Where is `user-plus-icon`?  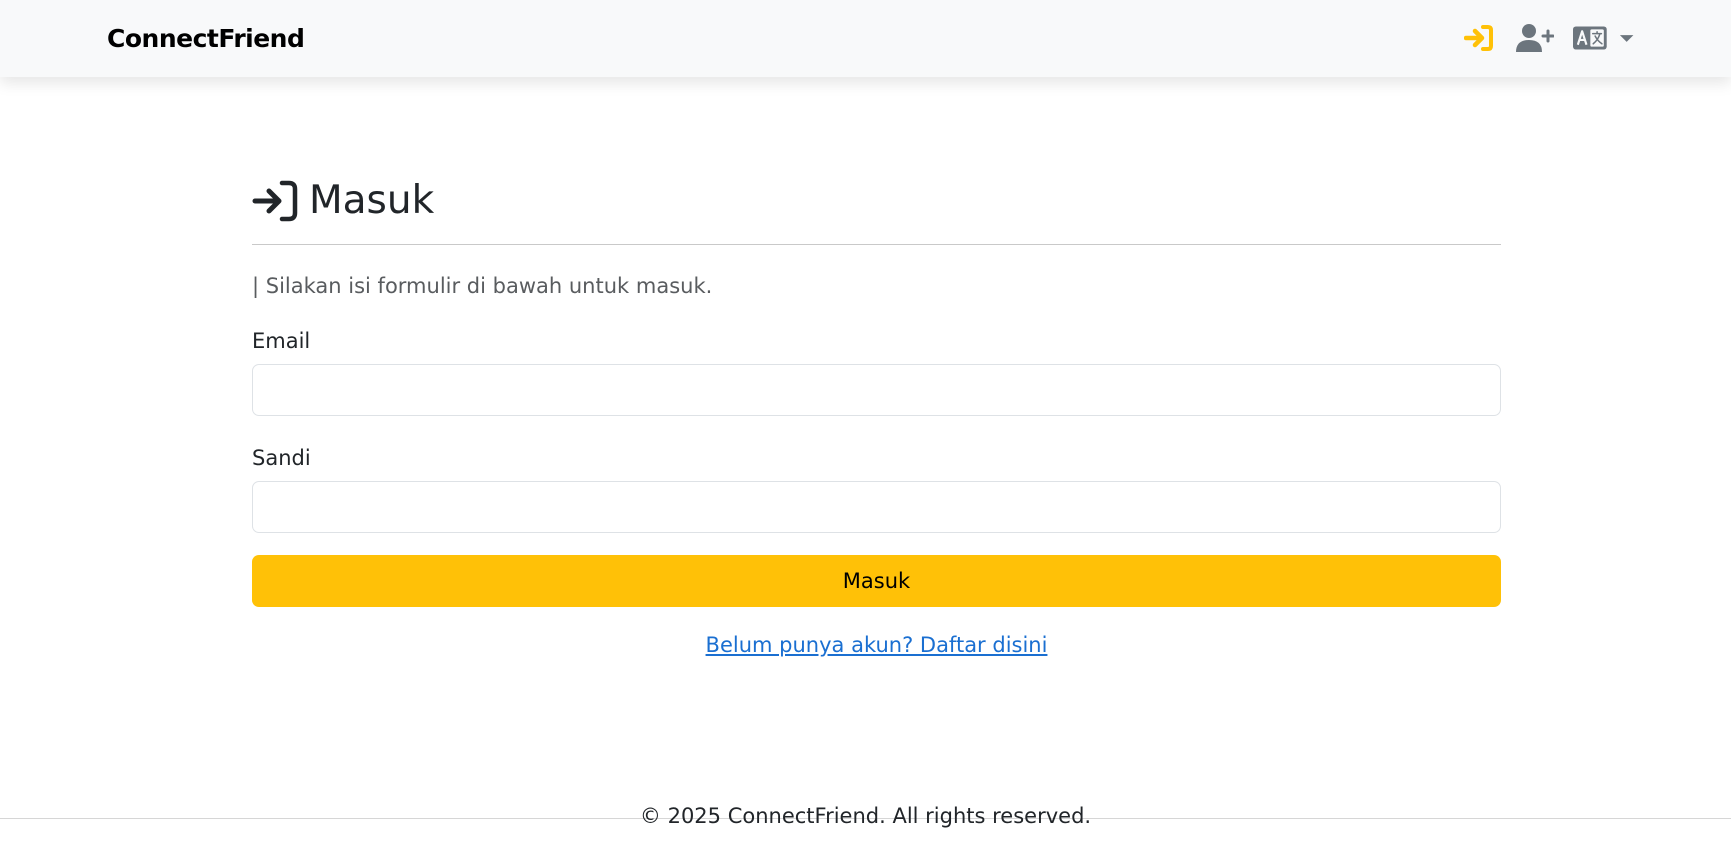 user-plus-icon is located at coordinates (1535, 38).